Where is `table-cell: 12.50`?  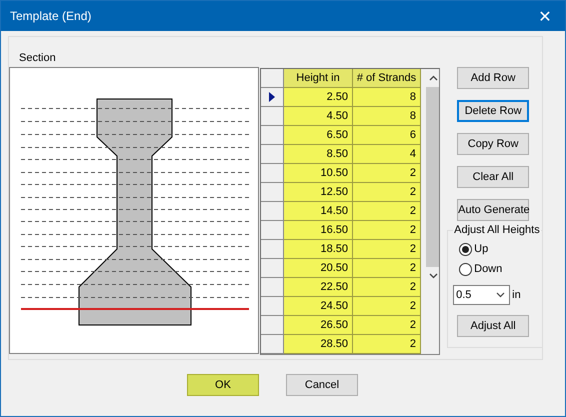 table-cell: 12.50 is located at coordinates (318, 192).